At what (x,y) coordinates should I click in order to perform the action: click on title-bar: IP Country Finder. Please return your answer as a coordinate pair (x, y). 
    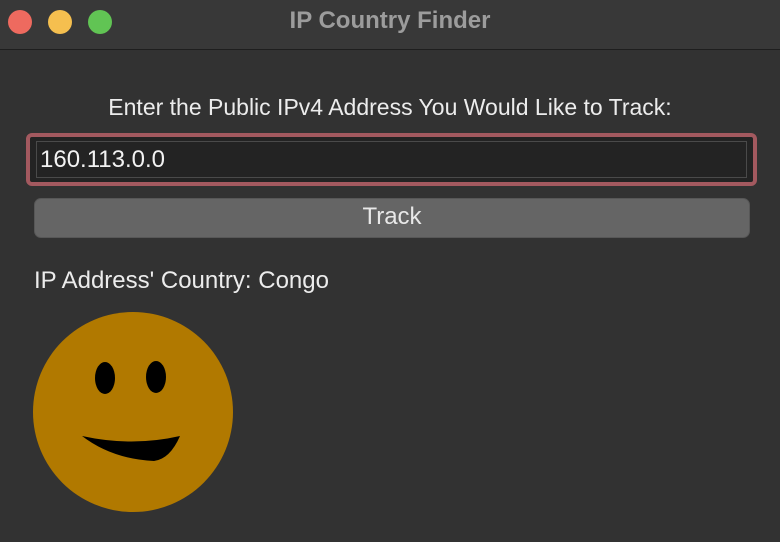
    Looking at the image, I should click on (390, 25).